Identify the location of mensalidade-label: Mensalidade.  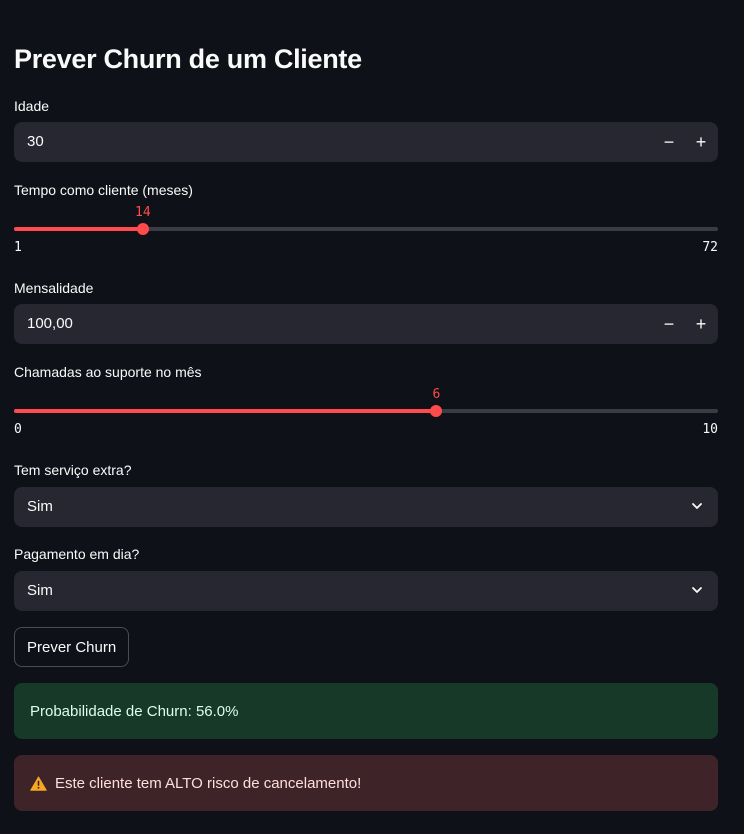
(54, 288).